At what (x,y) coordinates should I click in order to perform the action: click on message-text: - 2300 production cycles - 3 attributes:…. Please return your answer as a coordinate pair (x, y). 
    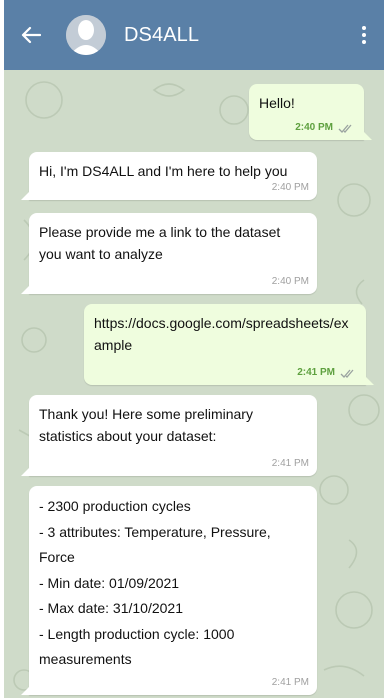
    Looking at the image, I should click on (155, 582).